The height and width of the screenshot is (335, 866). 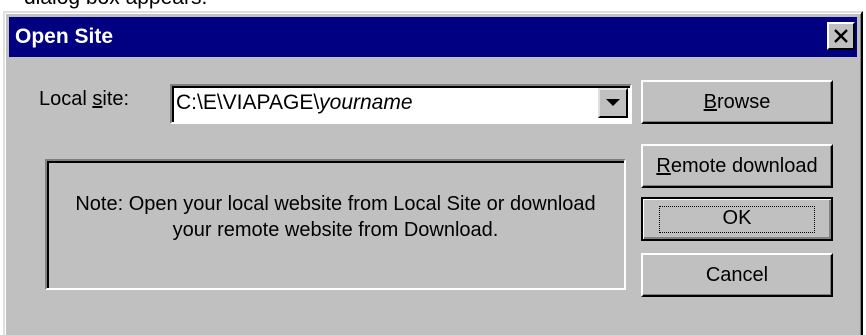 I want to click on browse-button: Browse, so click(x=737, y=102).